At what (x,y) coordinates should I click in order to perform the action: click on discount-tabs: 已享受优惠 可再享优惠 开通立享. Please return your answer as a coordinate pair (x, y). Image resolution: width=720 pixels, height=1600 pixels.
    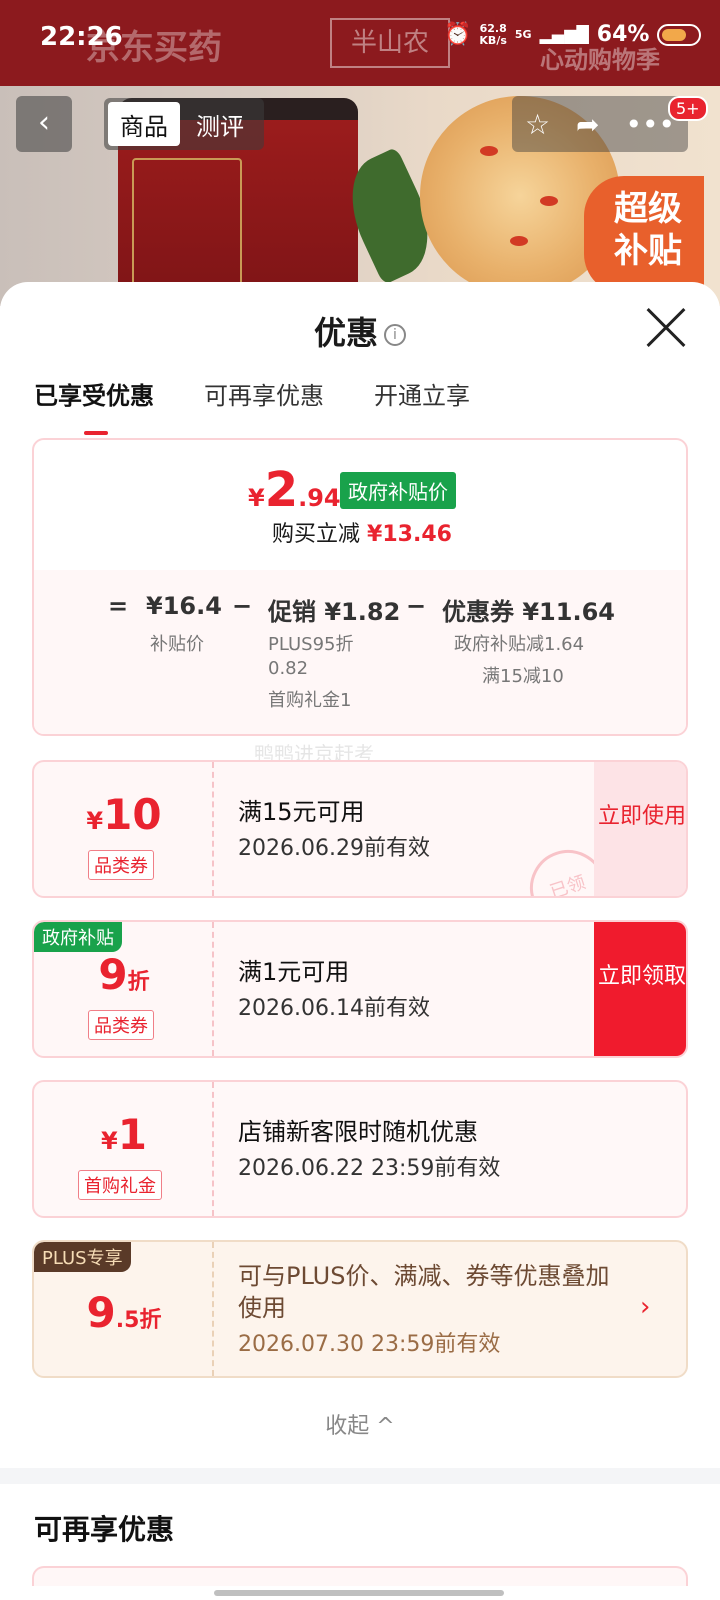
    Looking at the image, I should click on (252, 405).